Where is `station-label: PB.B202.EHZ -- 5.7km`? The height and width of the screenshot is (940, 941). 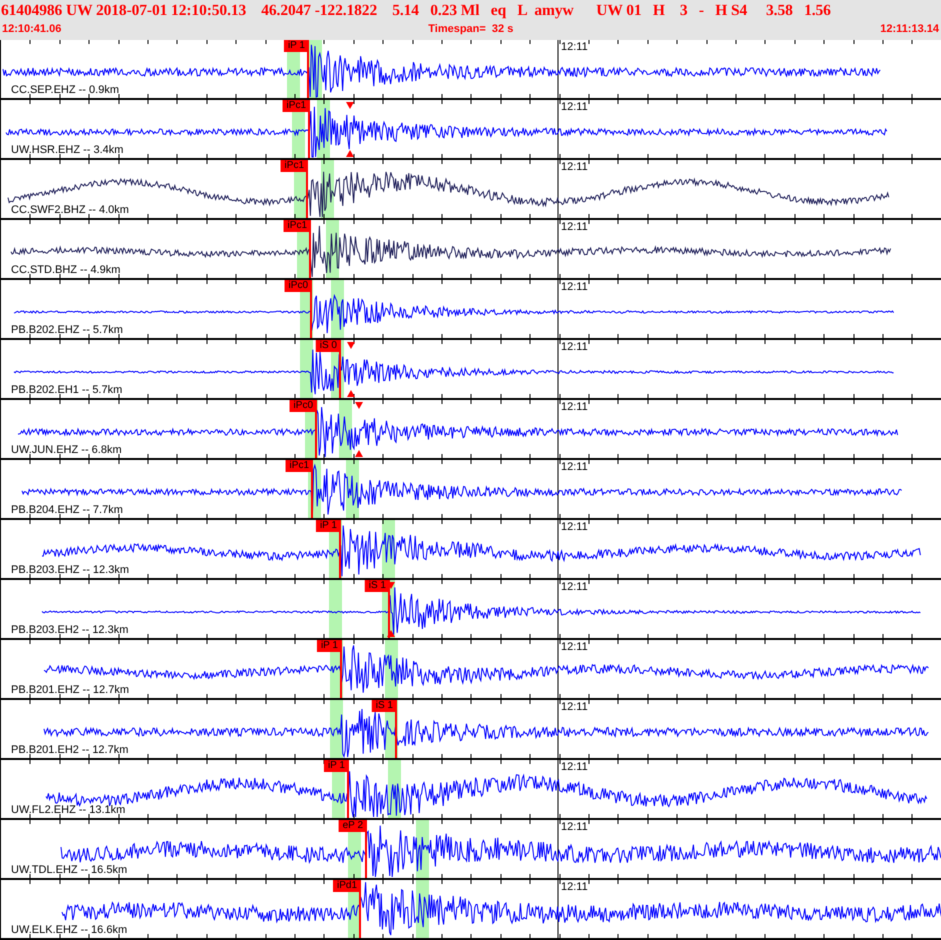 station-label: PB.B202.EHZ -- 5.7km is located at coordinates (67, 330).